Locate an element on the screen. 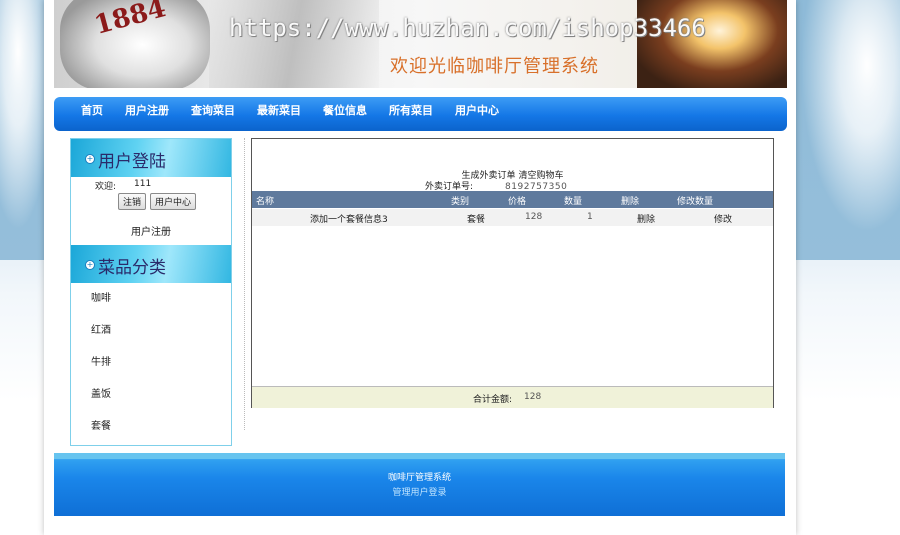 The width and height of the screenshot is (900, 535). category-item-steak: 牛排 is located at coordinates (151, 363).